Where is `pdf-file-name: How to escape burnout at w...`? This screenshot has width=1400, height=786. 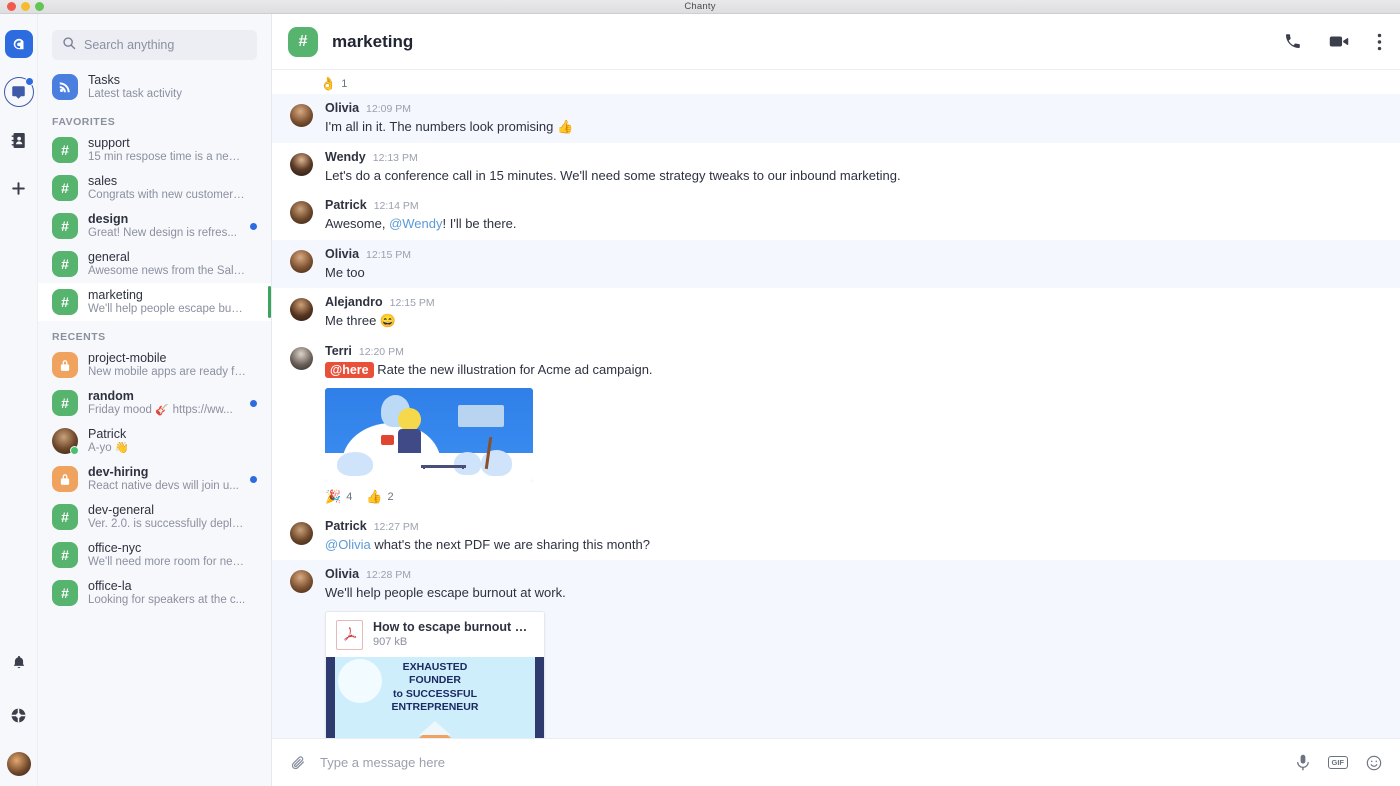 pdf-file-name: How to escape burnout at w... is located at coordinates (453, 626).